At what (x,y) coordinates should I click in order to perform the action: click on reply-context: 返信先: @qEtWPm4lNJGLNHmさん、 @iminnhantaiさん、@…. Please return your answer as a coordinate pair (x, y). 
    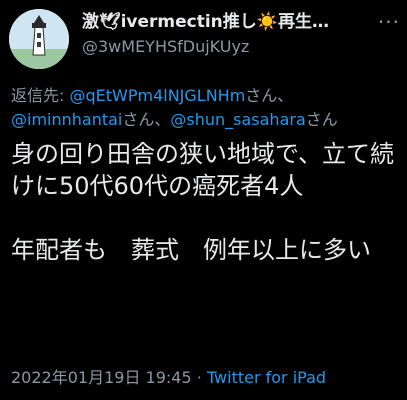
    Looking at the image, I should click on (206, 108).